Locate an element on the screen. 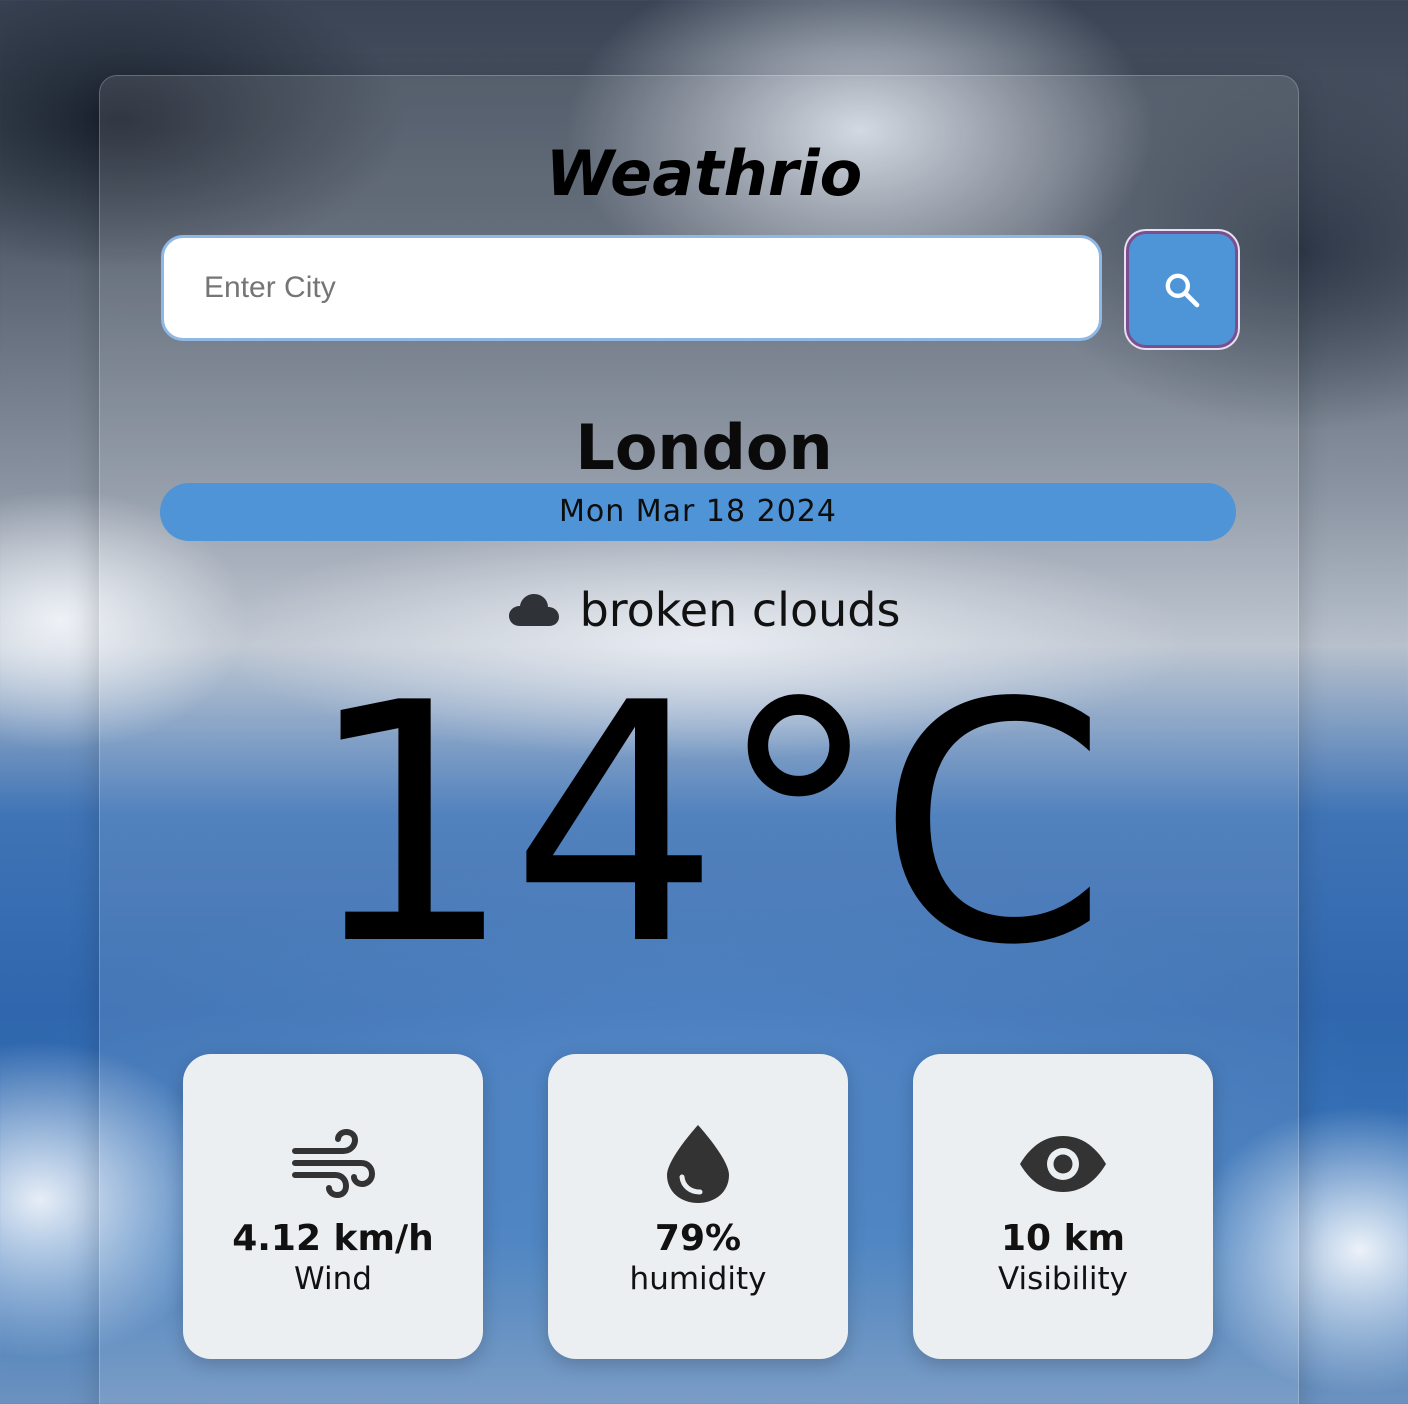 This screenshot has width=1408, height=1404. wind-label: Wind is located at coordinates (333, 1279).